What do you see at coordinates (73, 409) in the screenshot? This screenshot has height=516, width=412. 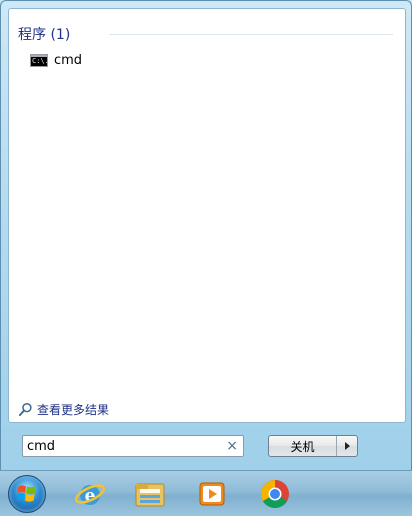 I see `see-more-label: 查看更多结果` at bounding box center [73, 409].